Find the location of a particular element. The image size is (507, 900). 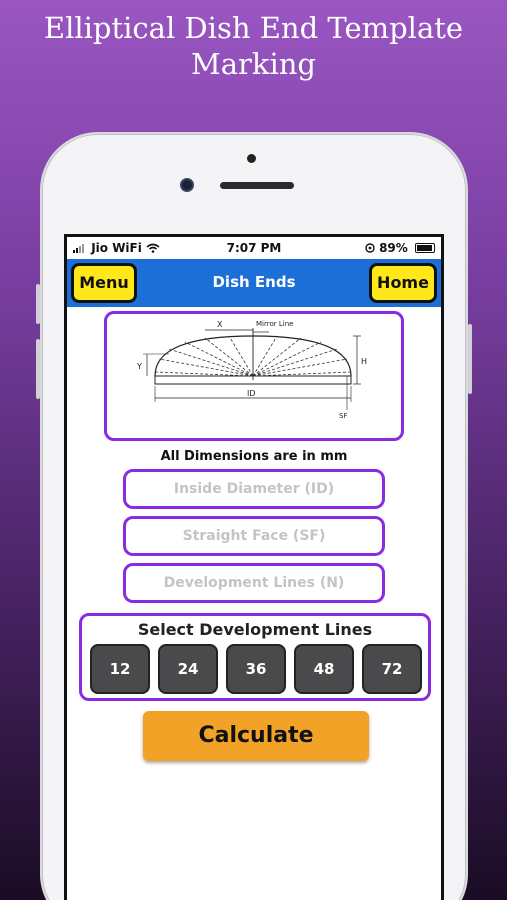

front-sensor is located at coordinates (251, 158).